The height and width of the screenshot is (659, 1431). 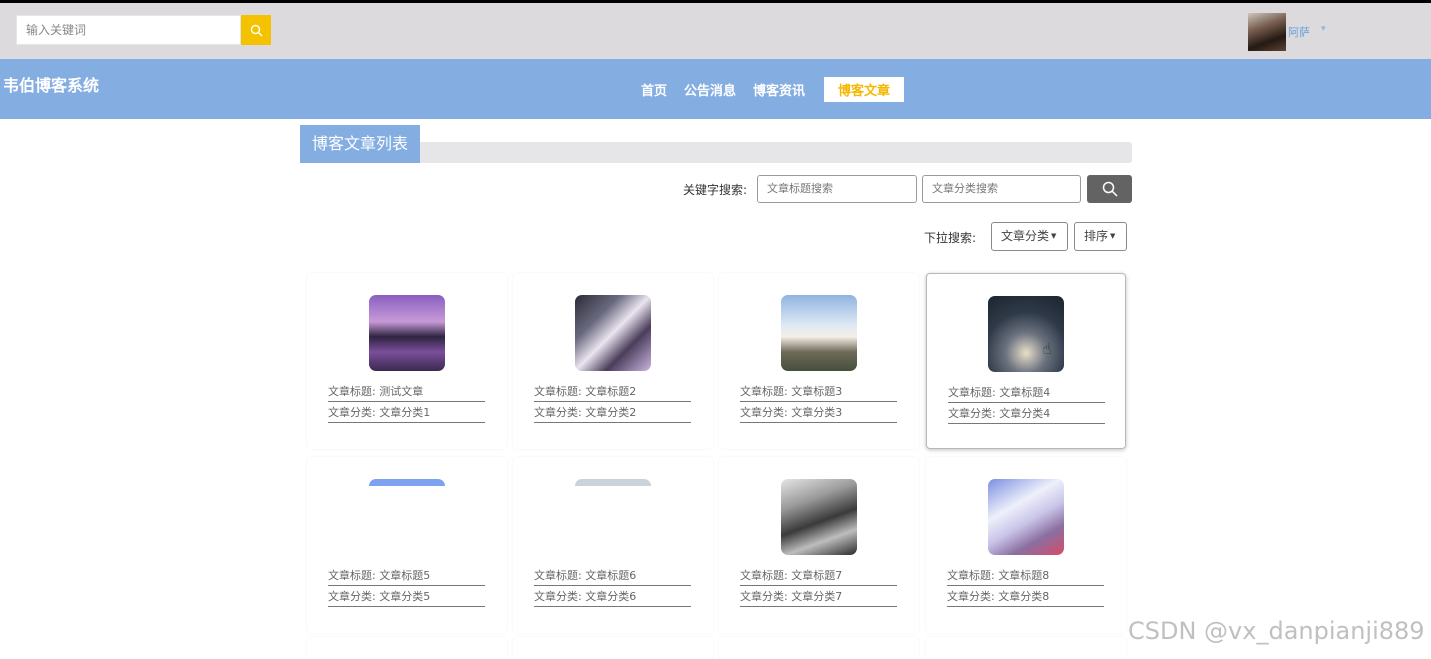 What do you see at coordinates (1323, 29) in the screenshot?
I see `chevron-down-icon: ▾` at bounding box center [1323, 29].